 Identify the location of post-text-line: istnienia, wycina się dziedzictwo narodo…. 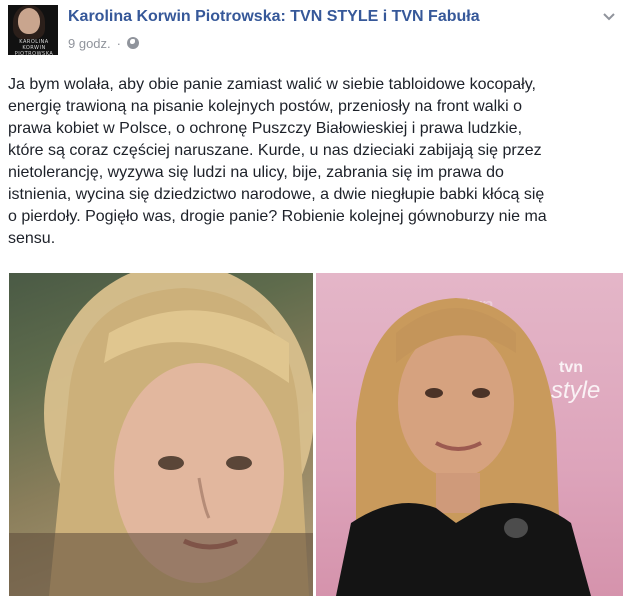
(276, 194).